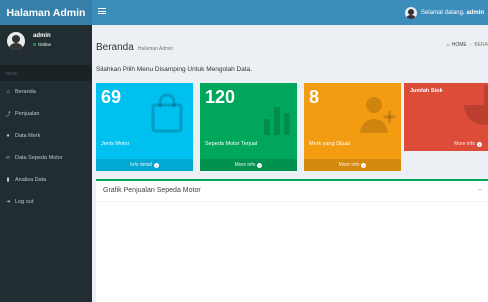  I want to click on user-menu: Selamat datang, admin, so click(446, 12).